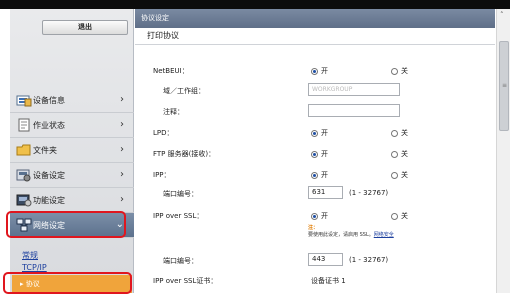  Describe the element at coordinates (72, 100) in the screenshot. I see `sidebar-item-device-info: 设备信息 ›` at that location.